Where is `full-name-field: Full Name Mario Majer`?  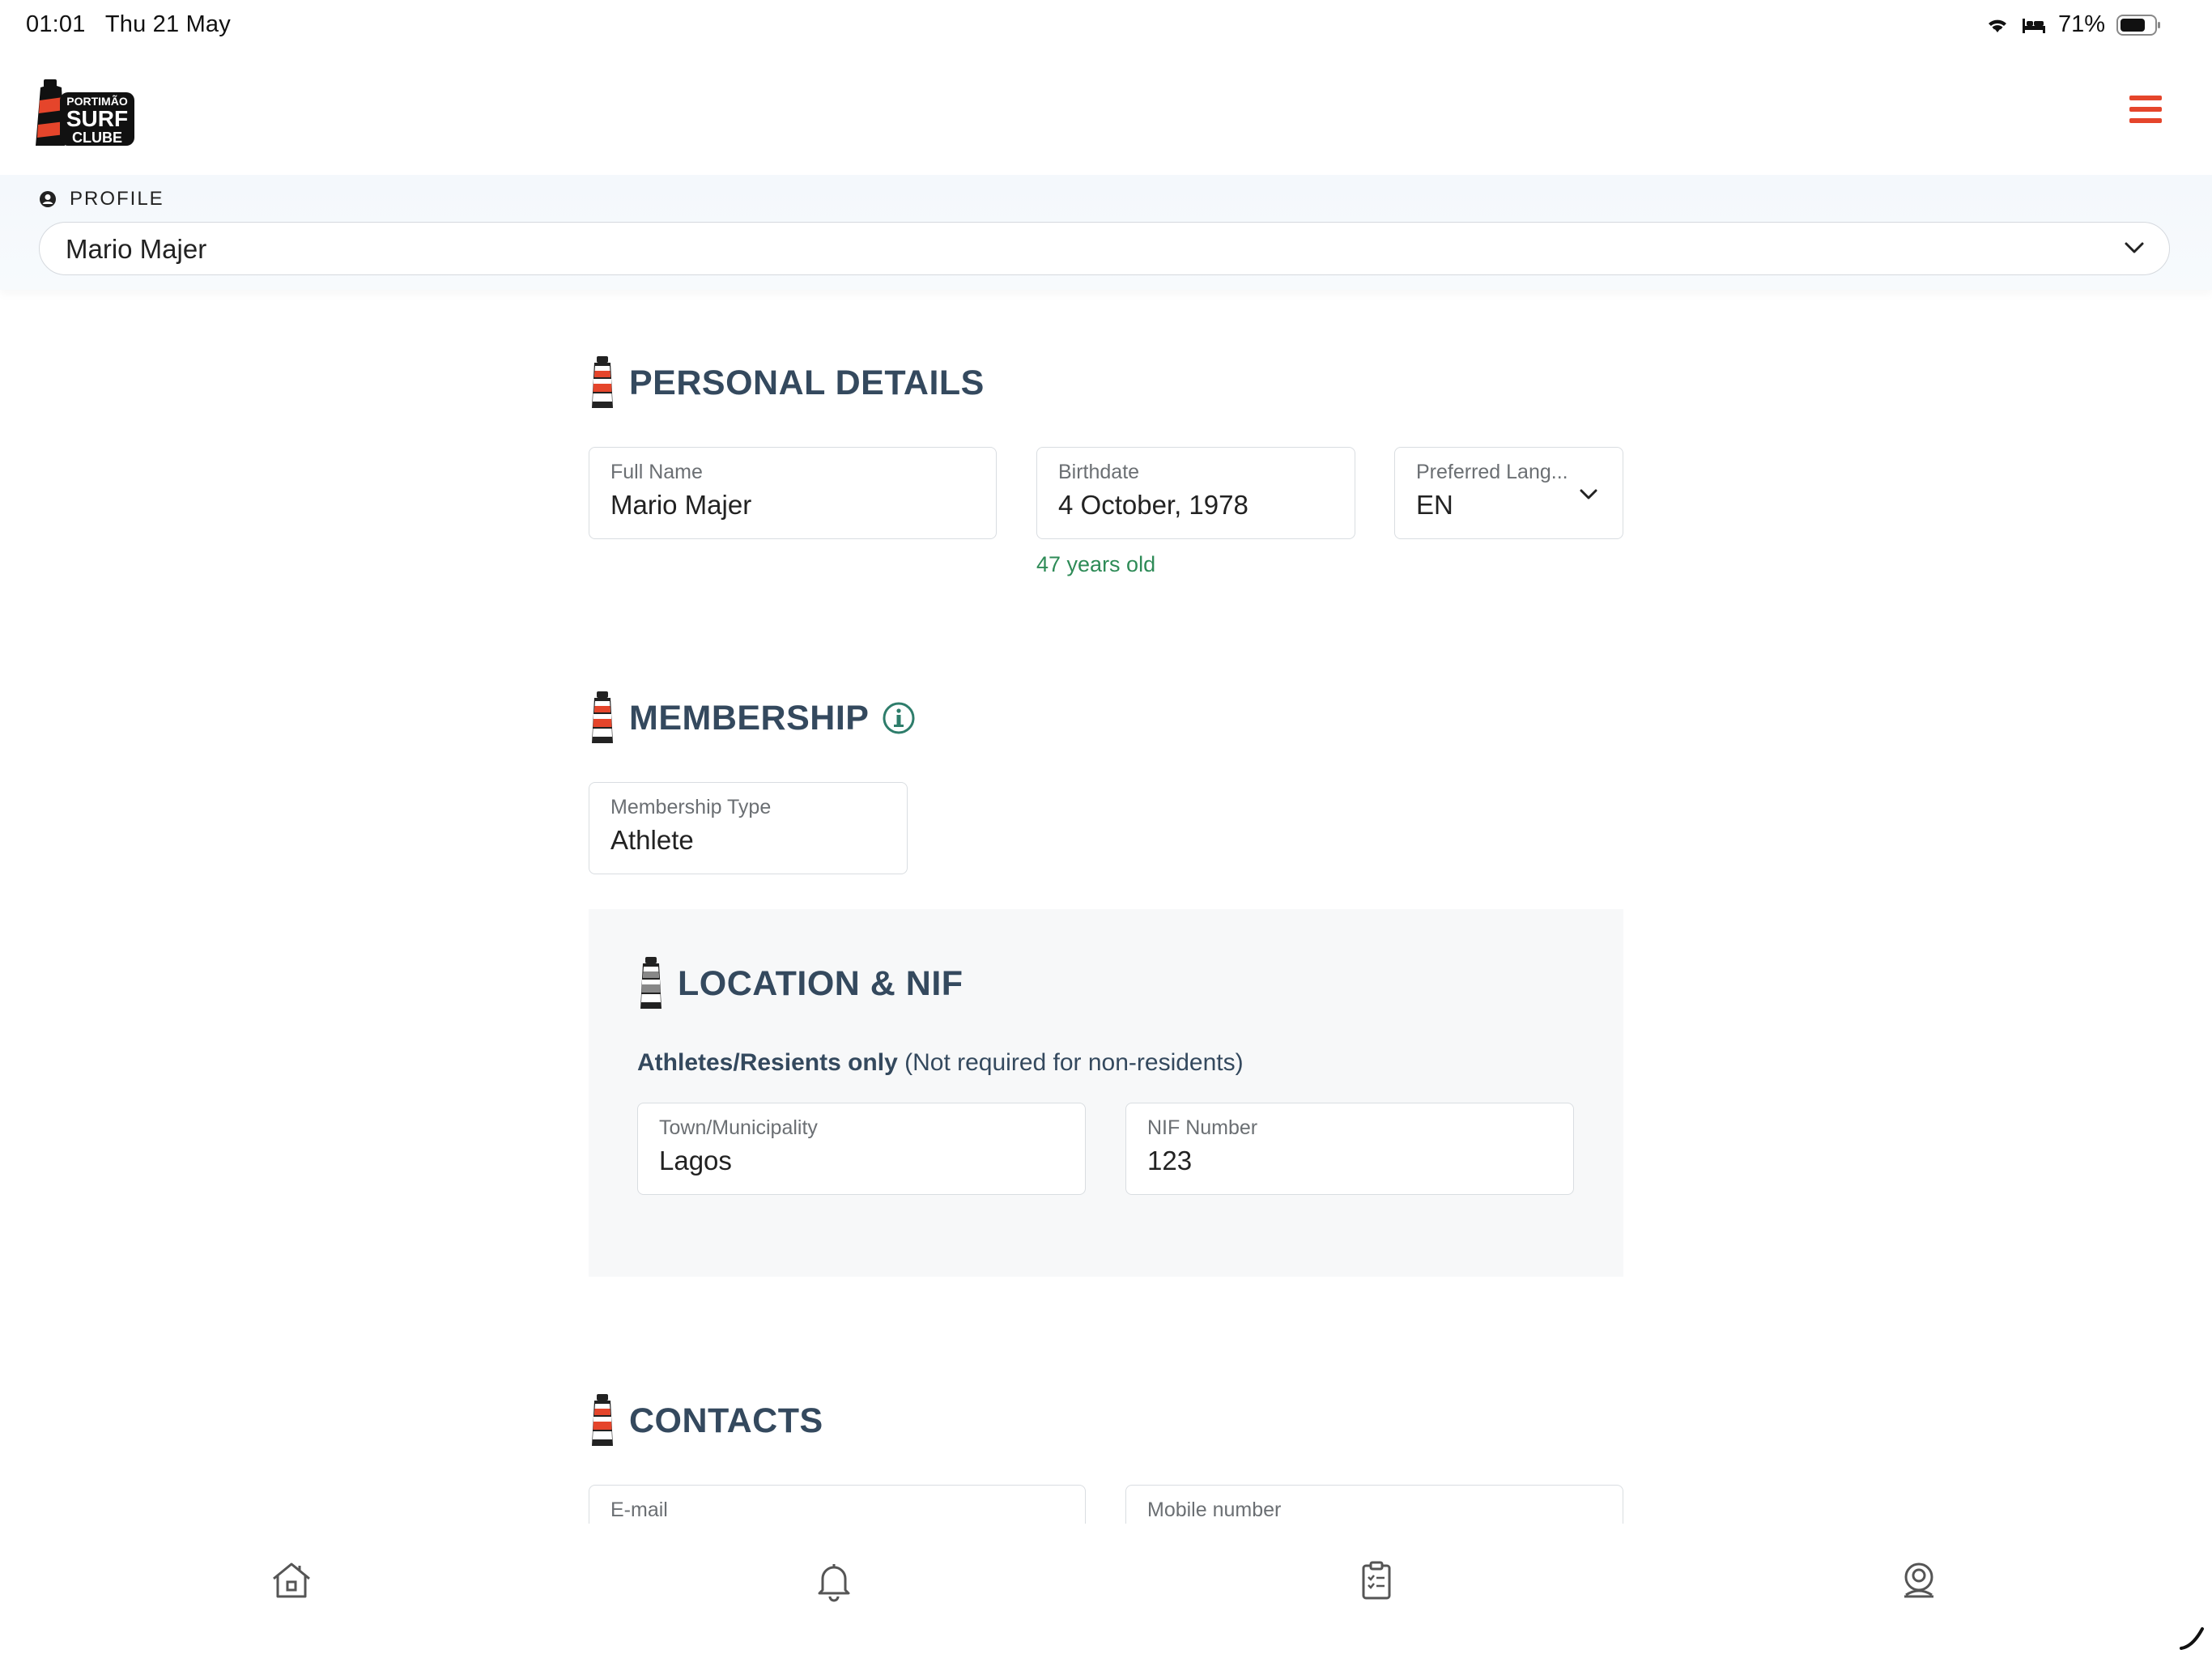 full-name-field: Full Name Mario Majer is located at coordinates (793, 493).